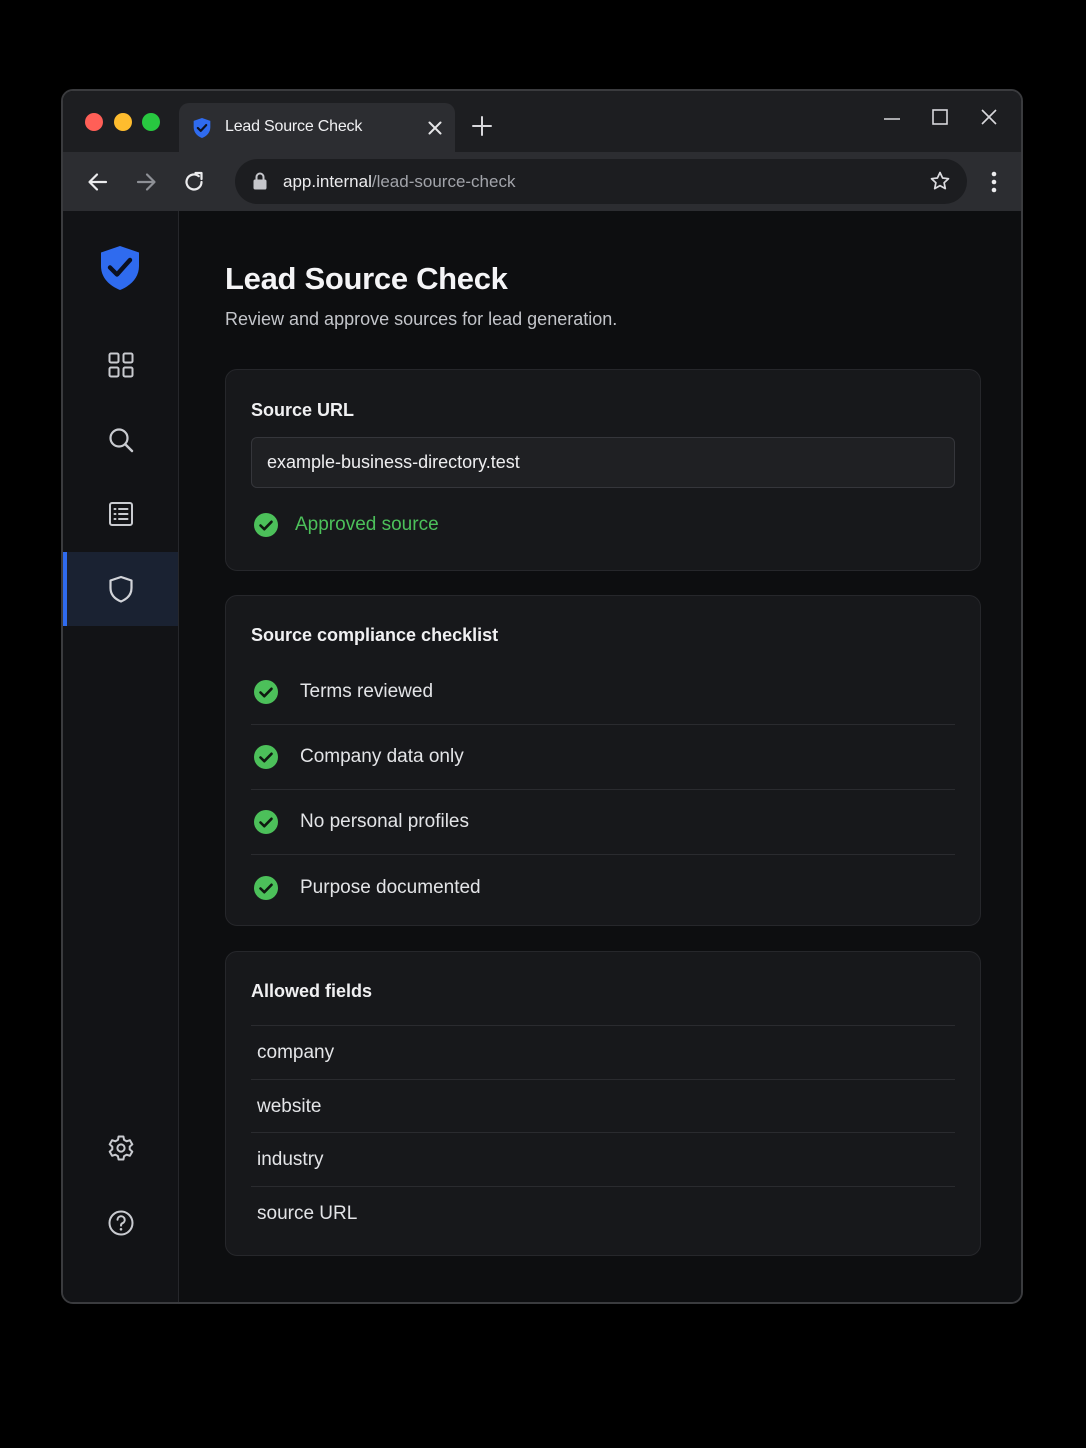  What do you see at coordinates (603, 887) in the screenshot?
I see `checklist-item: Purpose documented` at bounding box center [603, 887].